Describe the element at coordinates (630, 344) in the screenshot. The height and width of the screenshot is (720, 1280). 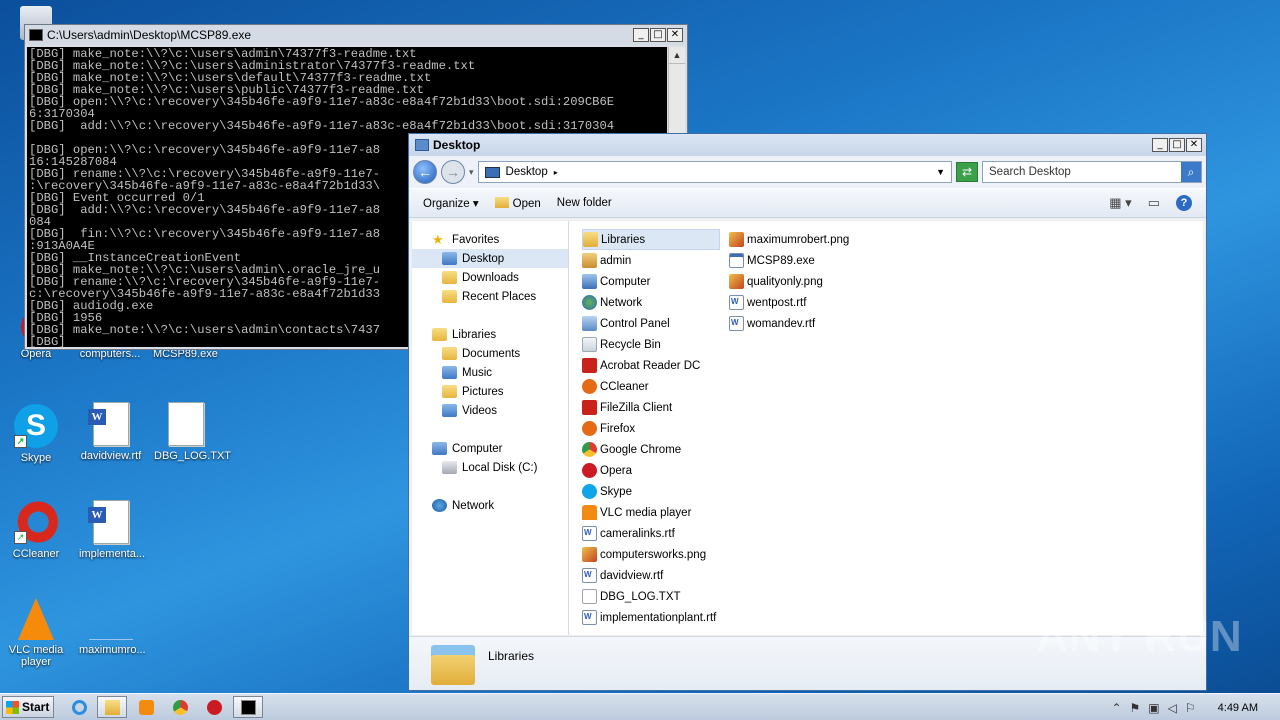
I see `file-item-label: Recycle Bin` at that location.